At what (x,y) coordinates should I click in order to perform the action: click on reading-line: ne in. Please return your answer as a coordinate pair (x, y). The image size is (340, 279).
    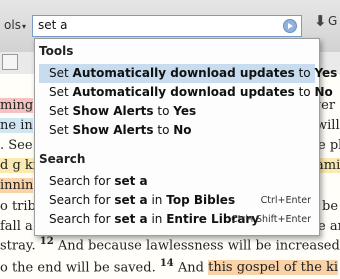
    Looking at the image, I should click on (16, 125).